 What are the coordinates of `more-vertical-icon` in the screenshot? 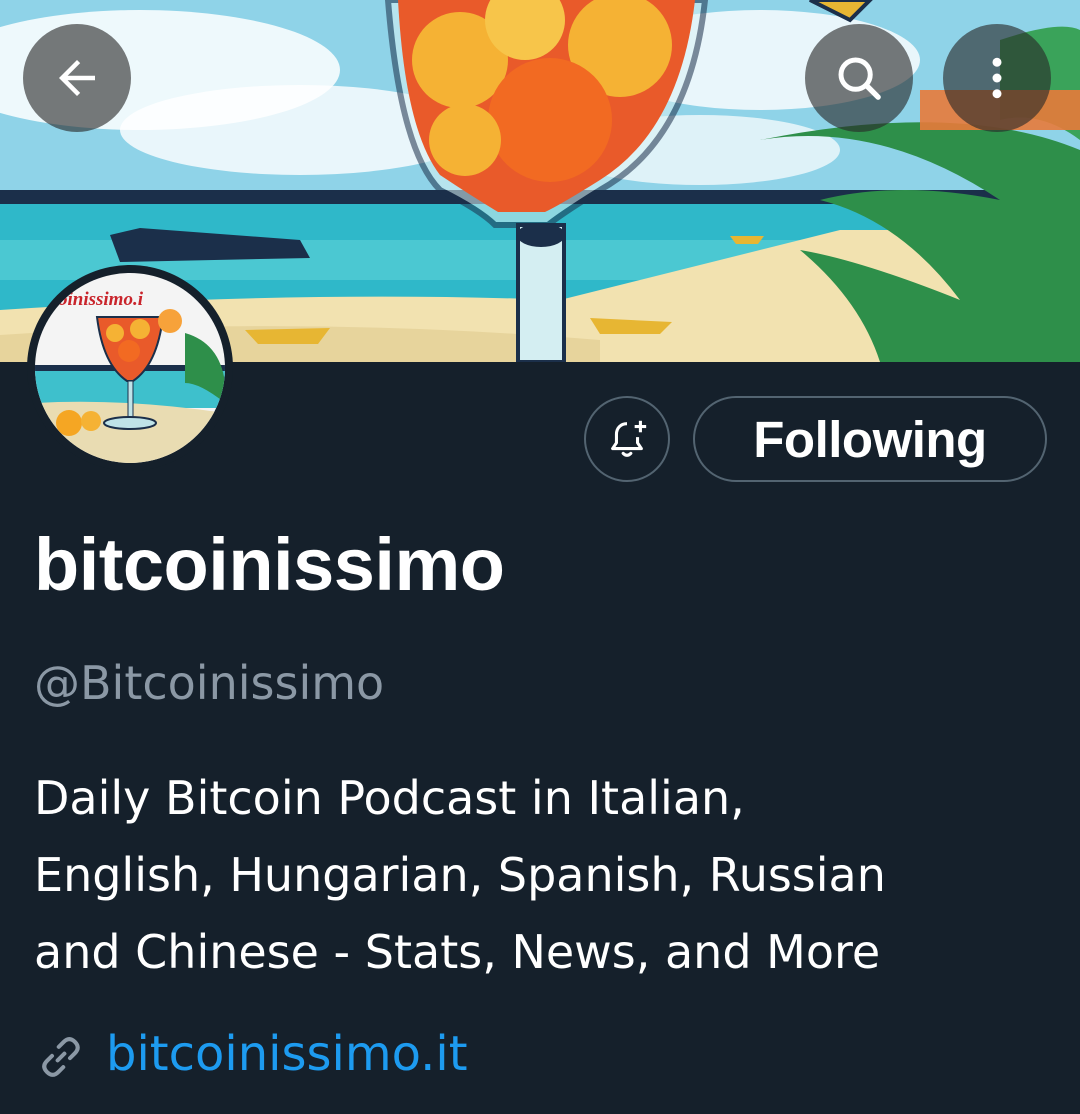 It's located at (997, 78).